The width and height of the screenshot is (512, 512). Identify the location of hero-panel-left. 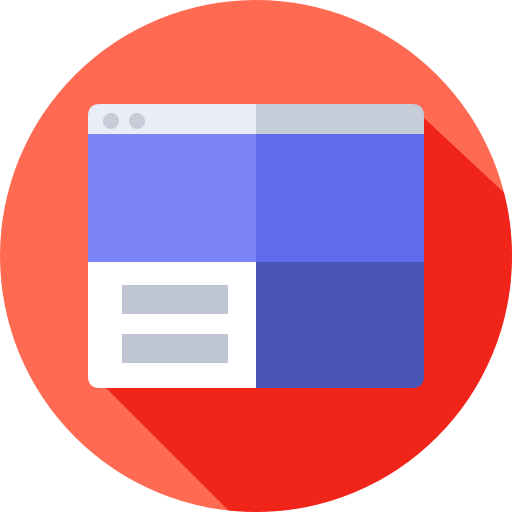
(172, 198).